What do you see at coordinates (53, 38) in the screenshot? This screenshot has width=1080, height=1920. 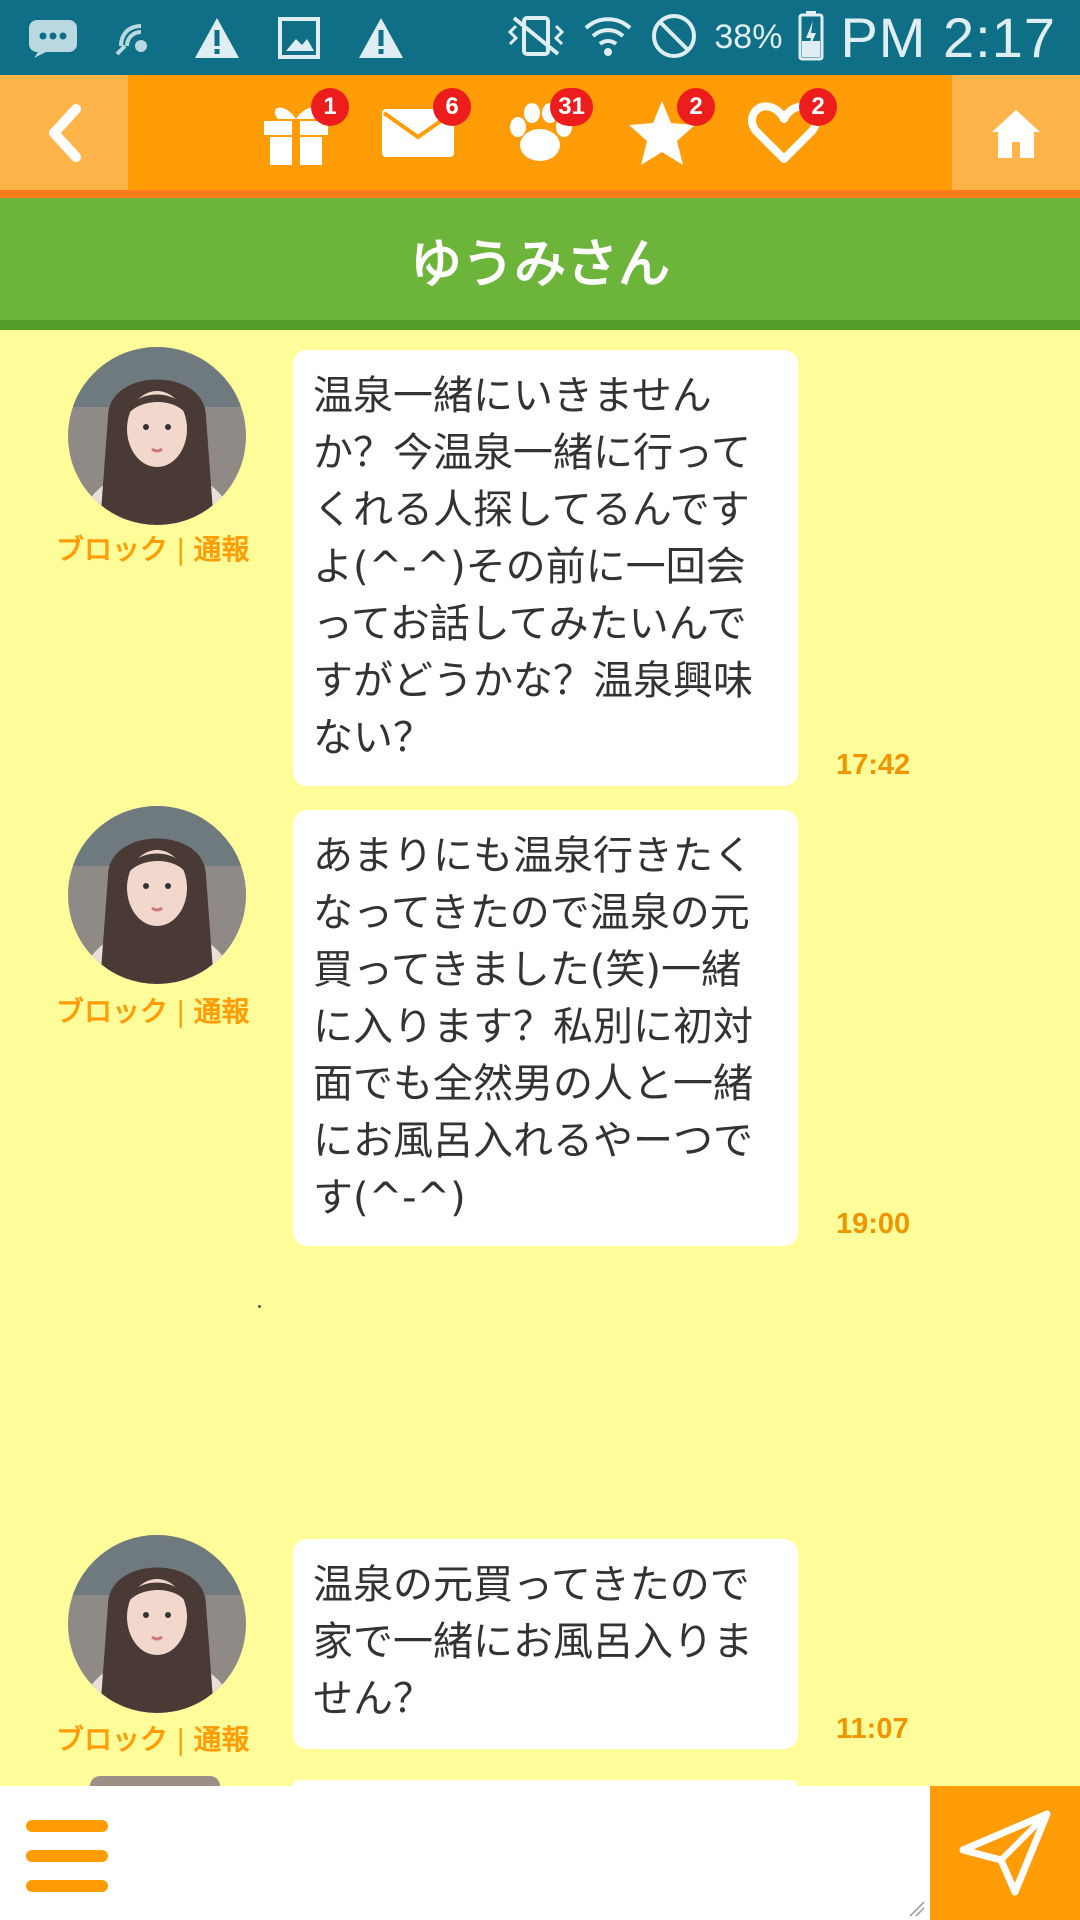 I see `messages-notification-icon` at bounding box center [53, 38].